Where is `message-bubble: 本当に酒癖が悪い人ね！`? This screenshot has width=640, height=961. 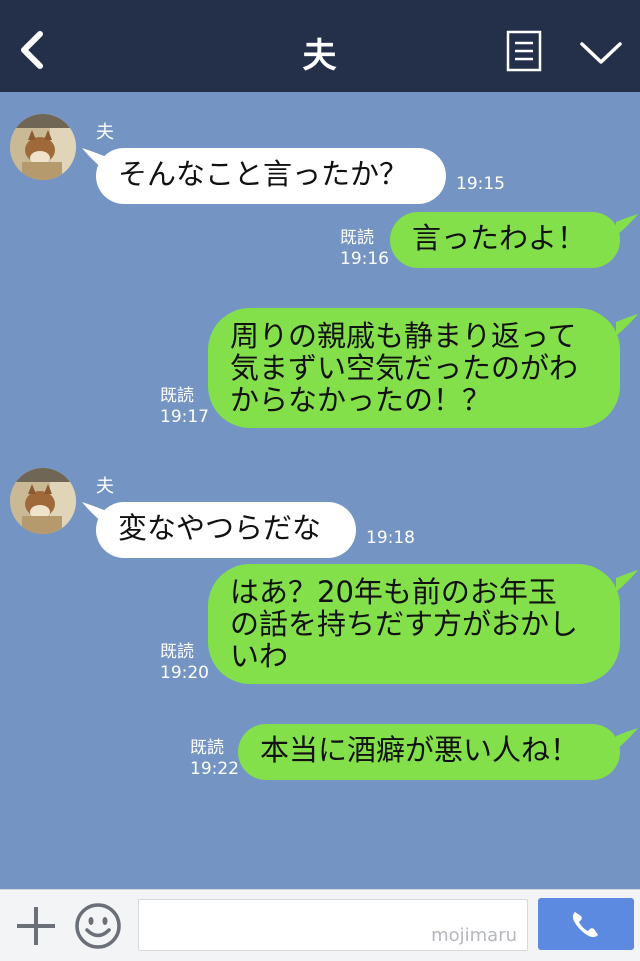
message-bubble: 本当に酒癖が悪い人ね！ is located at coordinates (429, 752).